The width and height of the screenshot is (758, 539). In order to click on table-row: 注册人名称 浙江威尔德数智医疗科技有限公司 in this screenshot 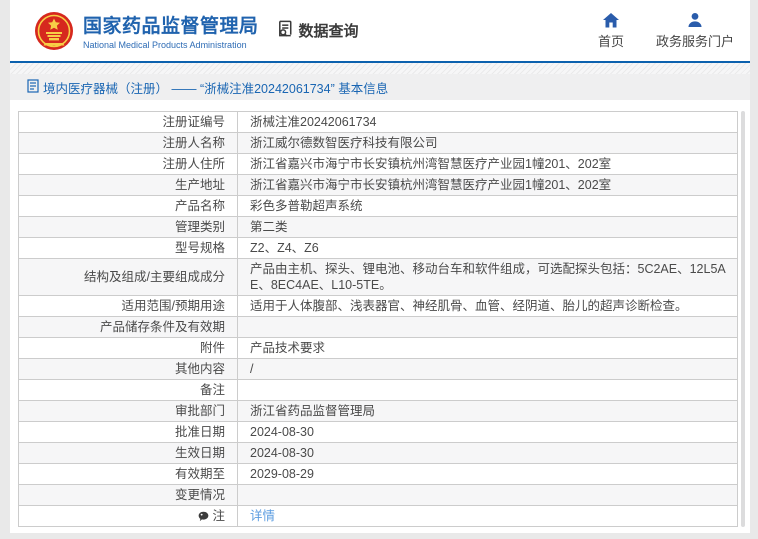, I will do `click(378, 143)`.